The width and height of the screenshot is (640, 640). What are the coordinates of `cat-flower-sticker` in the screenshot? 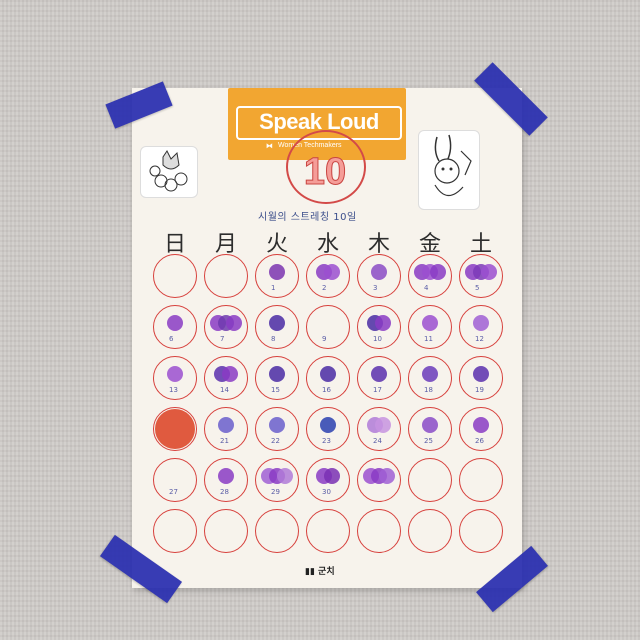 It's located at (169, 172).